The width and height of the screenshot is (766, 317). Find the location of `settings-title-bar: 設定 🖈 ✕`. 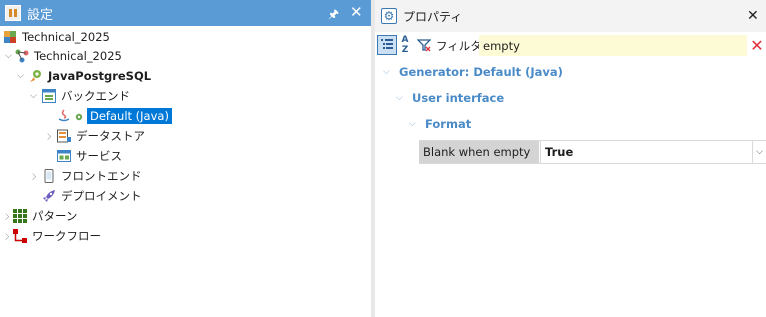

settings-title-bar: 設定 🖈 ✕ is located at coordinates (185, 13).